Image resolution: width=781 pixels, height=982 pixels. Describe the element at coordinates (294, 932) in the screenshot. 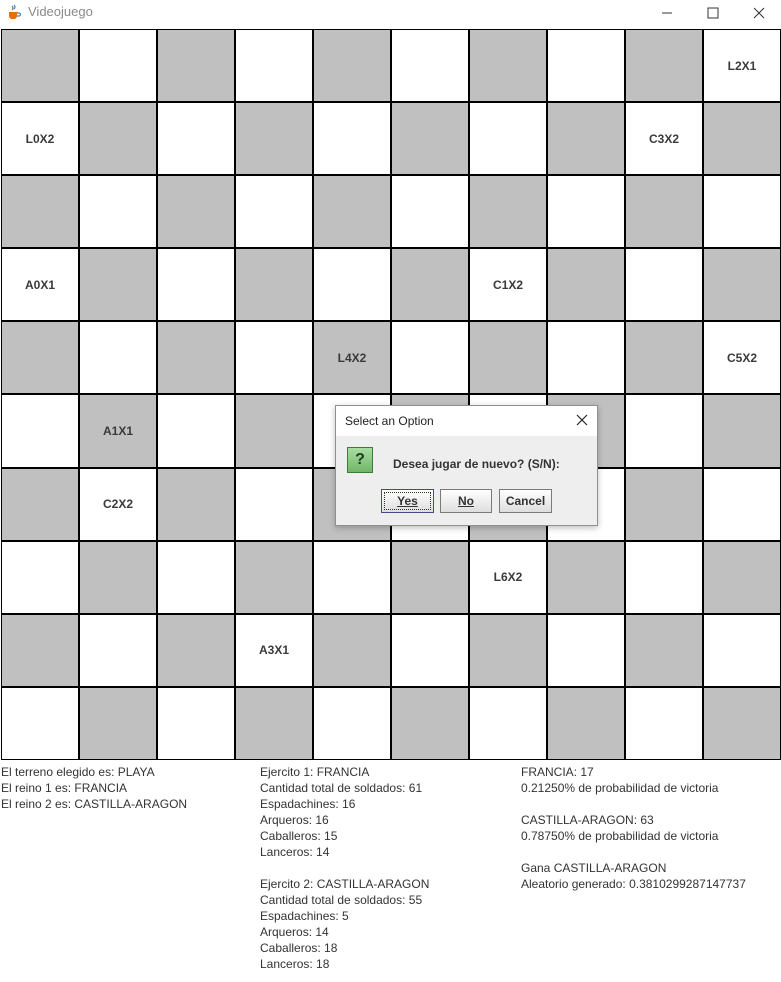

I see `info-line: Arqueros: 14` at that location.